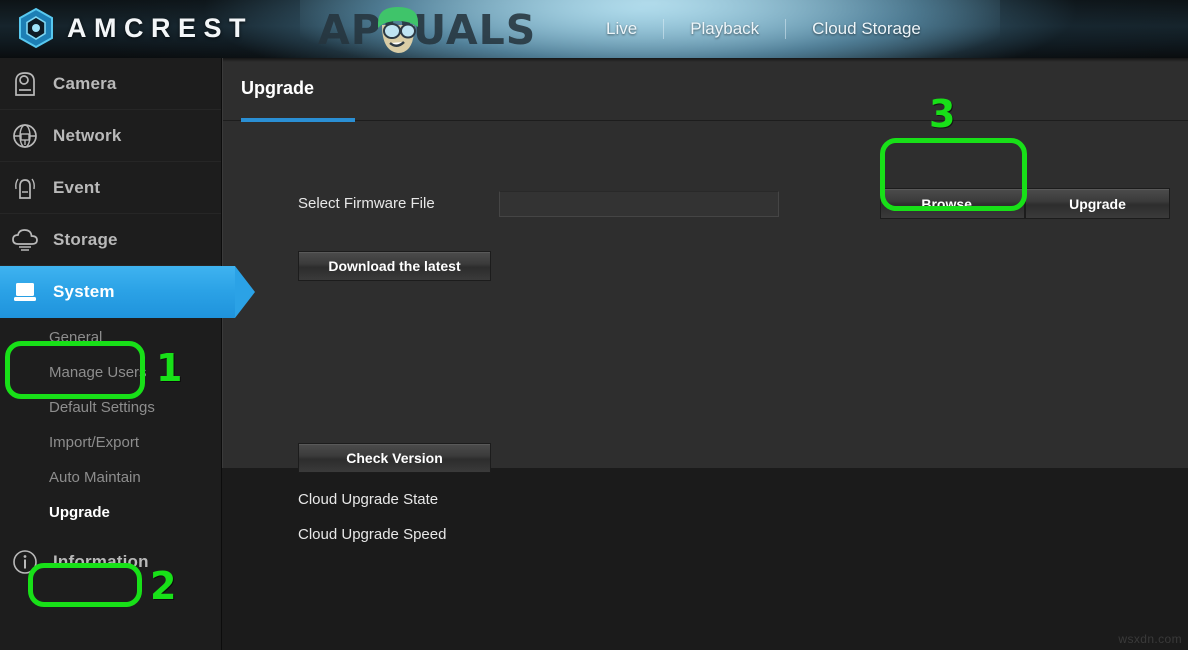 The height and width of the screenshot is (650, 1188). Describe the element at coordinates (277, 88) in the screenshot. I see `tab-upgrade: Upgrade` at that location.